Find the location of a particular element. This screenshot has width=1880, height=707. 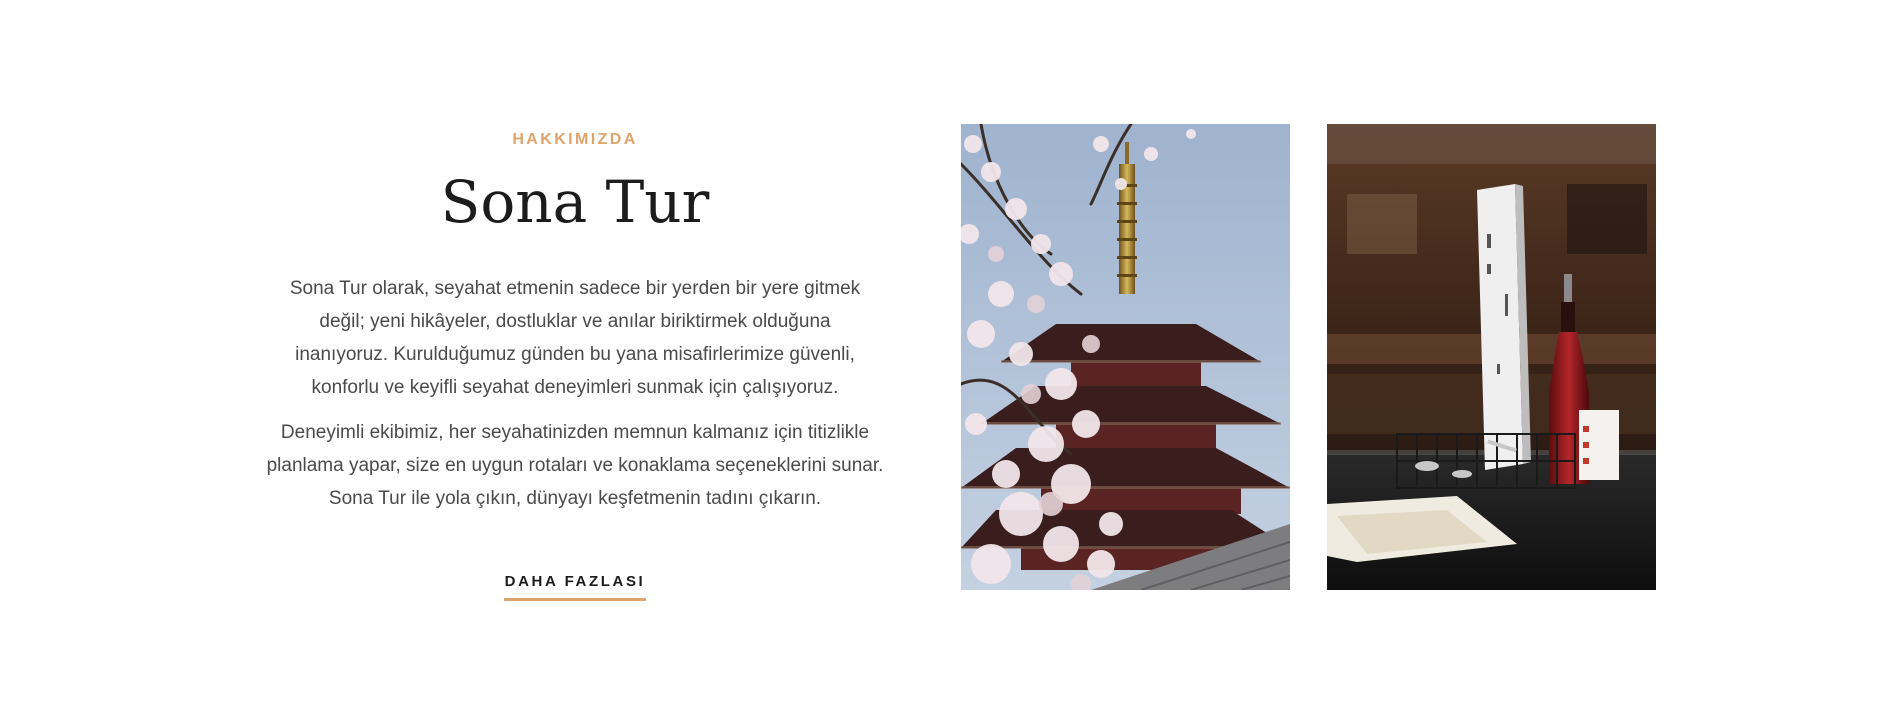

cafe-photo is located at coordinates (1491, 357).